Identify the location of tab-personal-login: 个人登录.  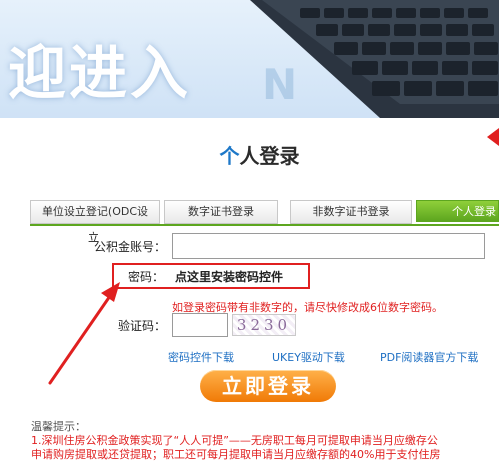
(457, 211).